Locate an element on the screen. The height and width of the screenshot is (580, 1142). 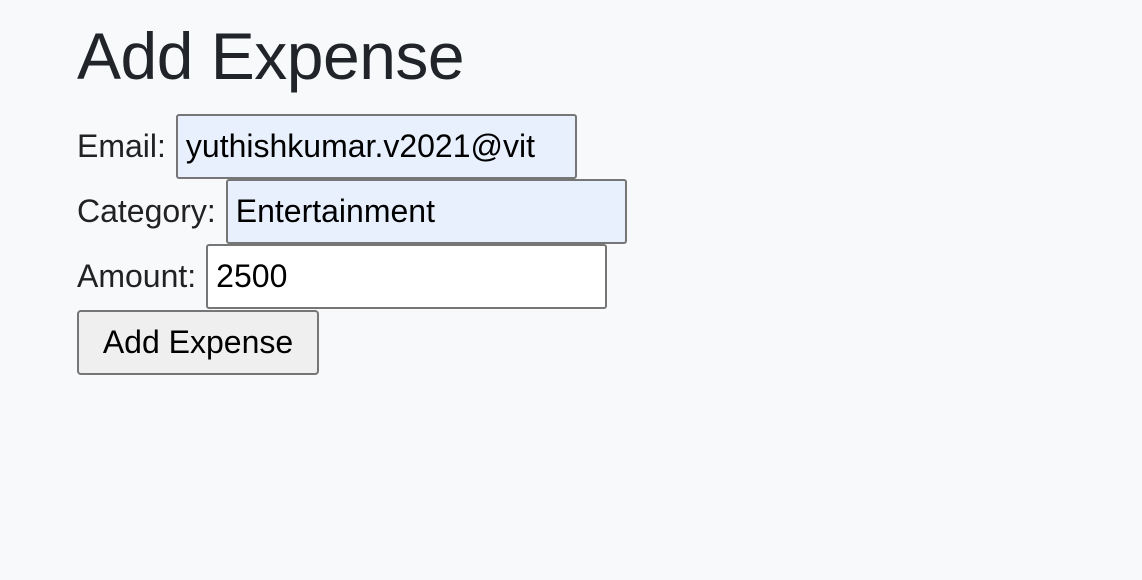
category-field is located at coordinates (426, 211).